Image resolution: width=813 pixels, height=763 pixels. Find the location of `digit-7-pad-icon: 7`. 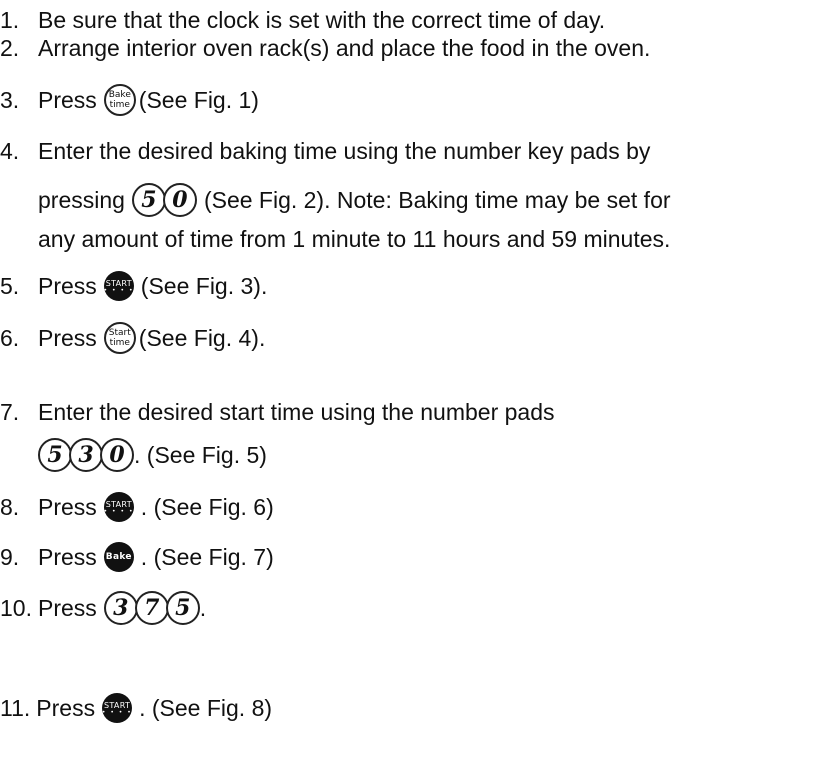

digit-7-pad-icon: 7 is located at coordinates (151, 608).